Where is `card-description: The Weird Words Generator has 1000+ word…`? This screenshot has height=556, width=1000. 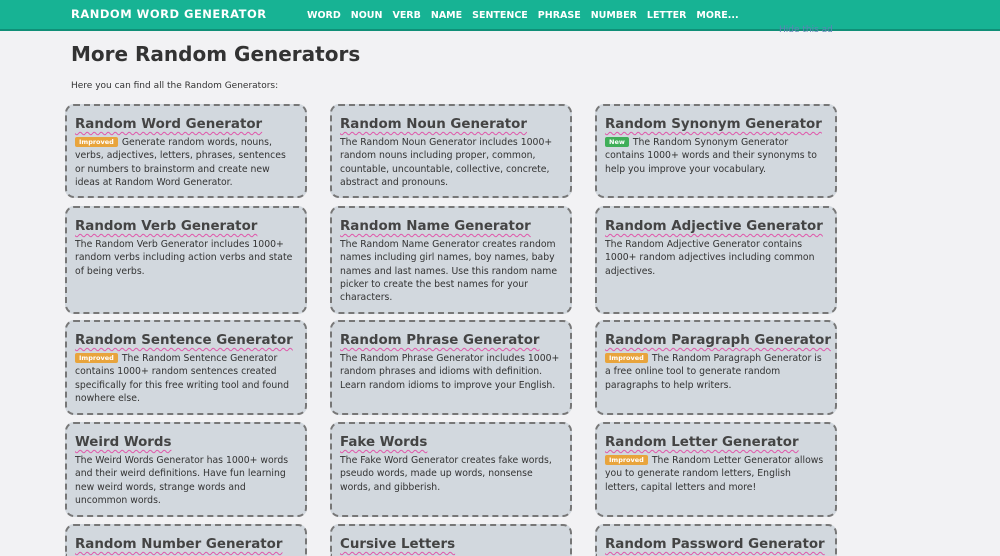 card-description: The Weird Words Generator has 1000+ word… is located at coordinates (182, 480).